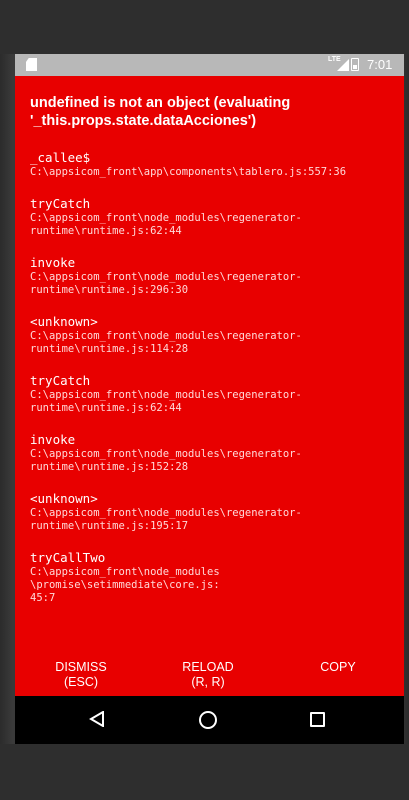 This screenshot has height=800, width=409. I want to click on back-triangle-icon, so click(97, 719).